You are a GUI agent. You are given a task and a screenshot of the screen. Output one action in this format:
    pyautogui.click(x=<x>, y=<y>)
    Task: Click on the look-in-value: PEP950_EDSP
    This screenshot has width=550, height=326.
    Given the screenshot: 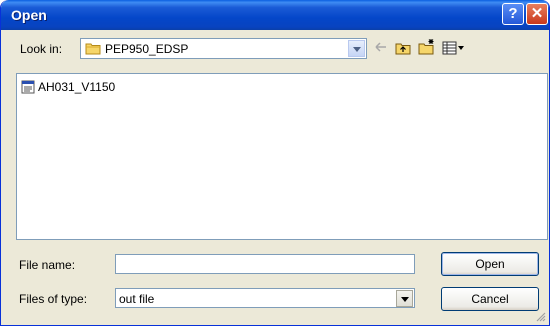 What is the action you would take?
    pyautogui.click(x=147, y=49)
    